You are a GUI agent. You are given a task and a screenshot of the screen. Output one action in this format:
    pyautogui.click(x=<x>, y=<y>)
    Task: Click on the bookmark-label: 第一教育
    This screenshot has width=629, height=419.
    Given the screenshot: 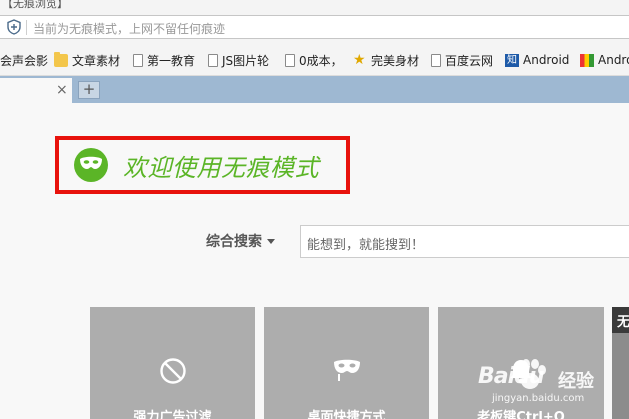 What is the action you would take?
    pyautogui.click(x=171, y=60)
    